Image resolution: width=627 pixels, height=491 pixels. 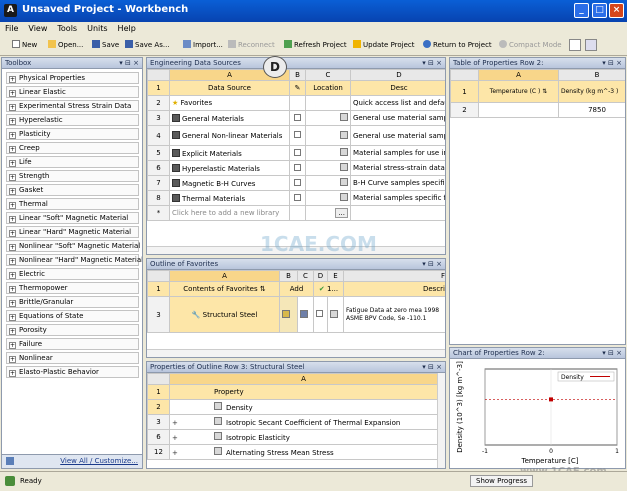 What do you see at coordinates (72, 148) in the screenshot?
I see `toolbox-item: + Creep` at bounding box center [72, 148].